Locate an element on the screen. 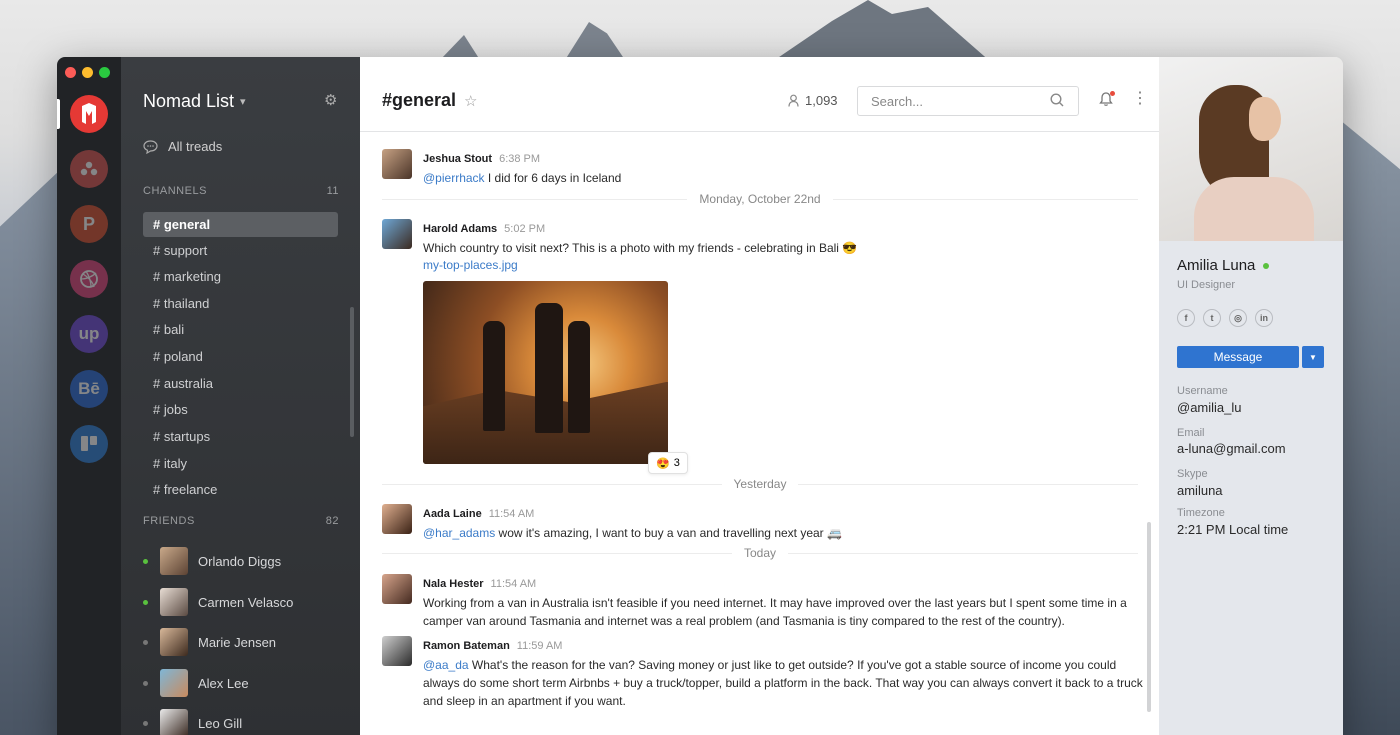 The height and width of the screenshot is (735, 1400). more-options-icon: ⋮ is located at coordinates (1140, 99).